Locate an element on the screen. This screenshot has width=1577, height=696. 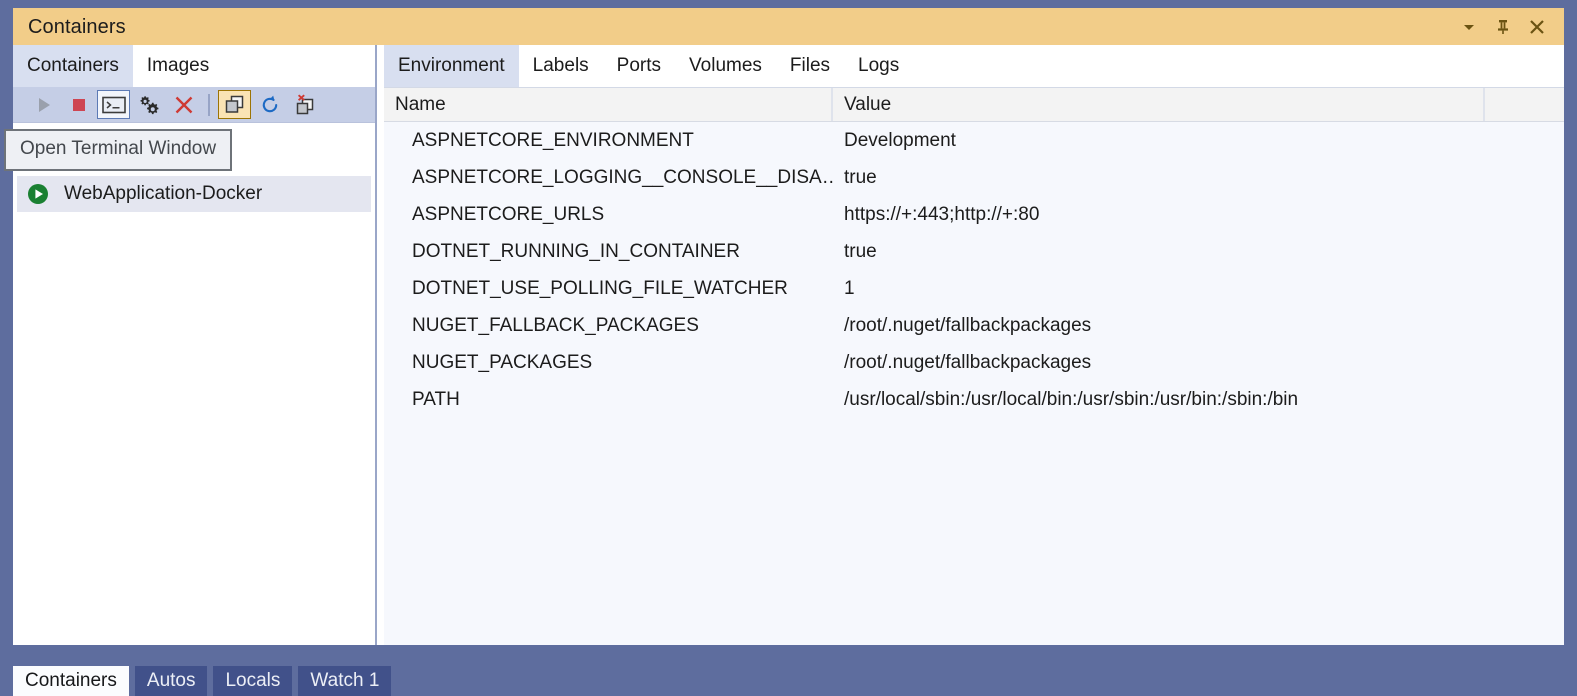
list-item: WebApplication-Docker is located at coordinates (194, 194).